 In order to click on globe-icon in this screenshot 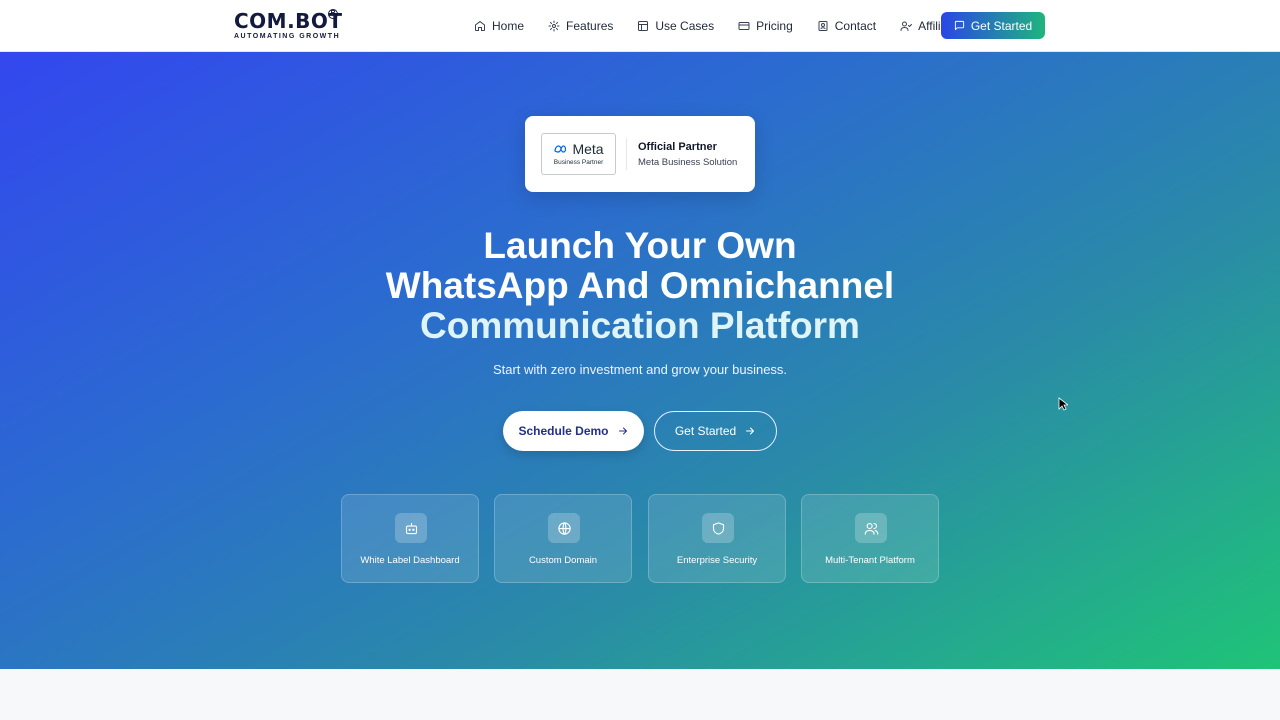, I will do `click(564, 528)`.